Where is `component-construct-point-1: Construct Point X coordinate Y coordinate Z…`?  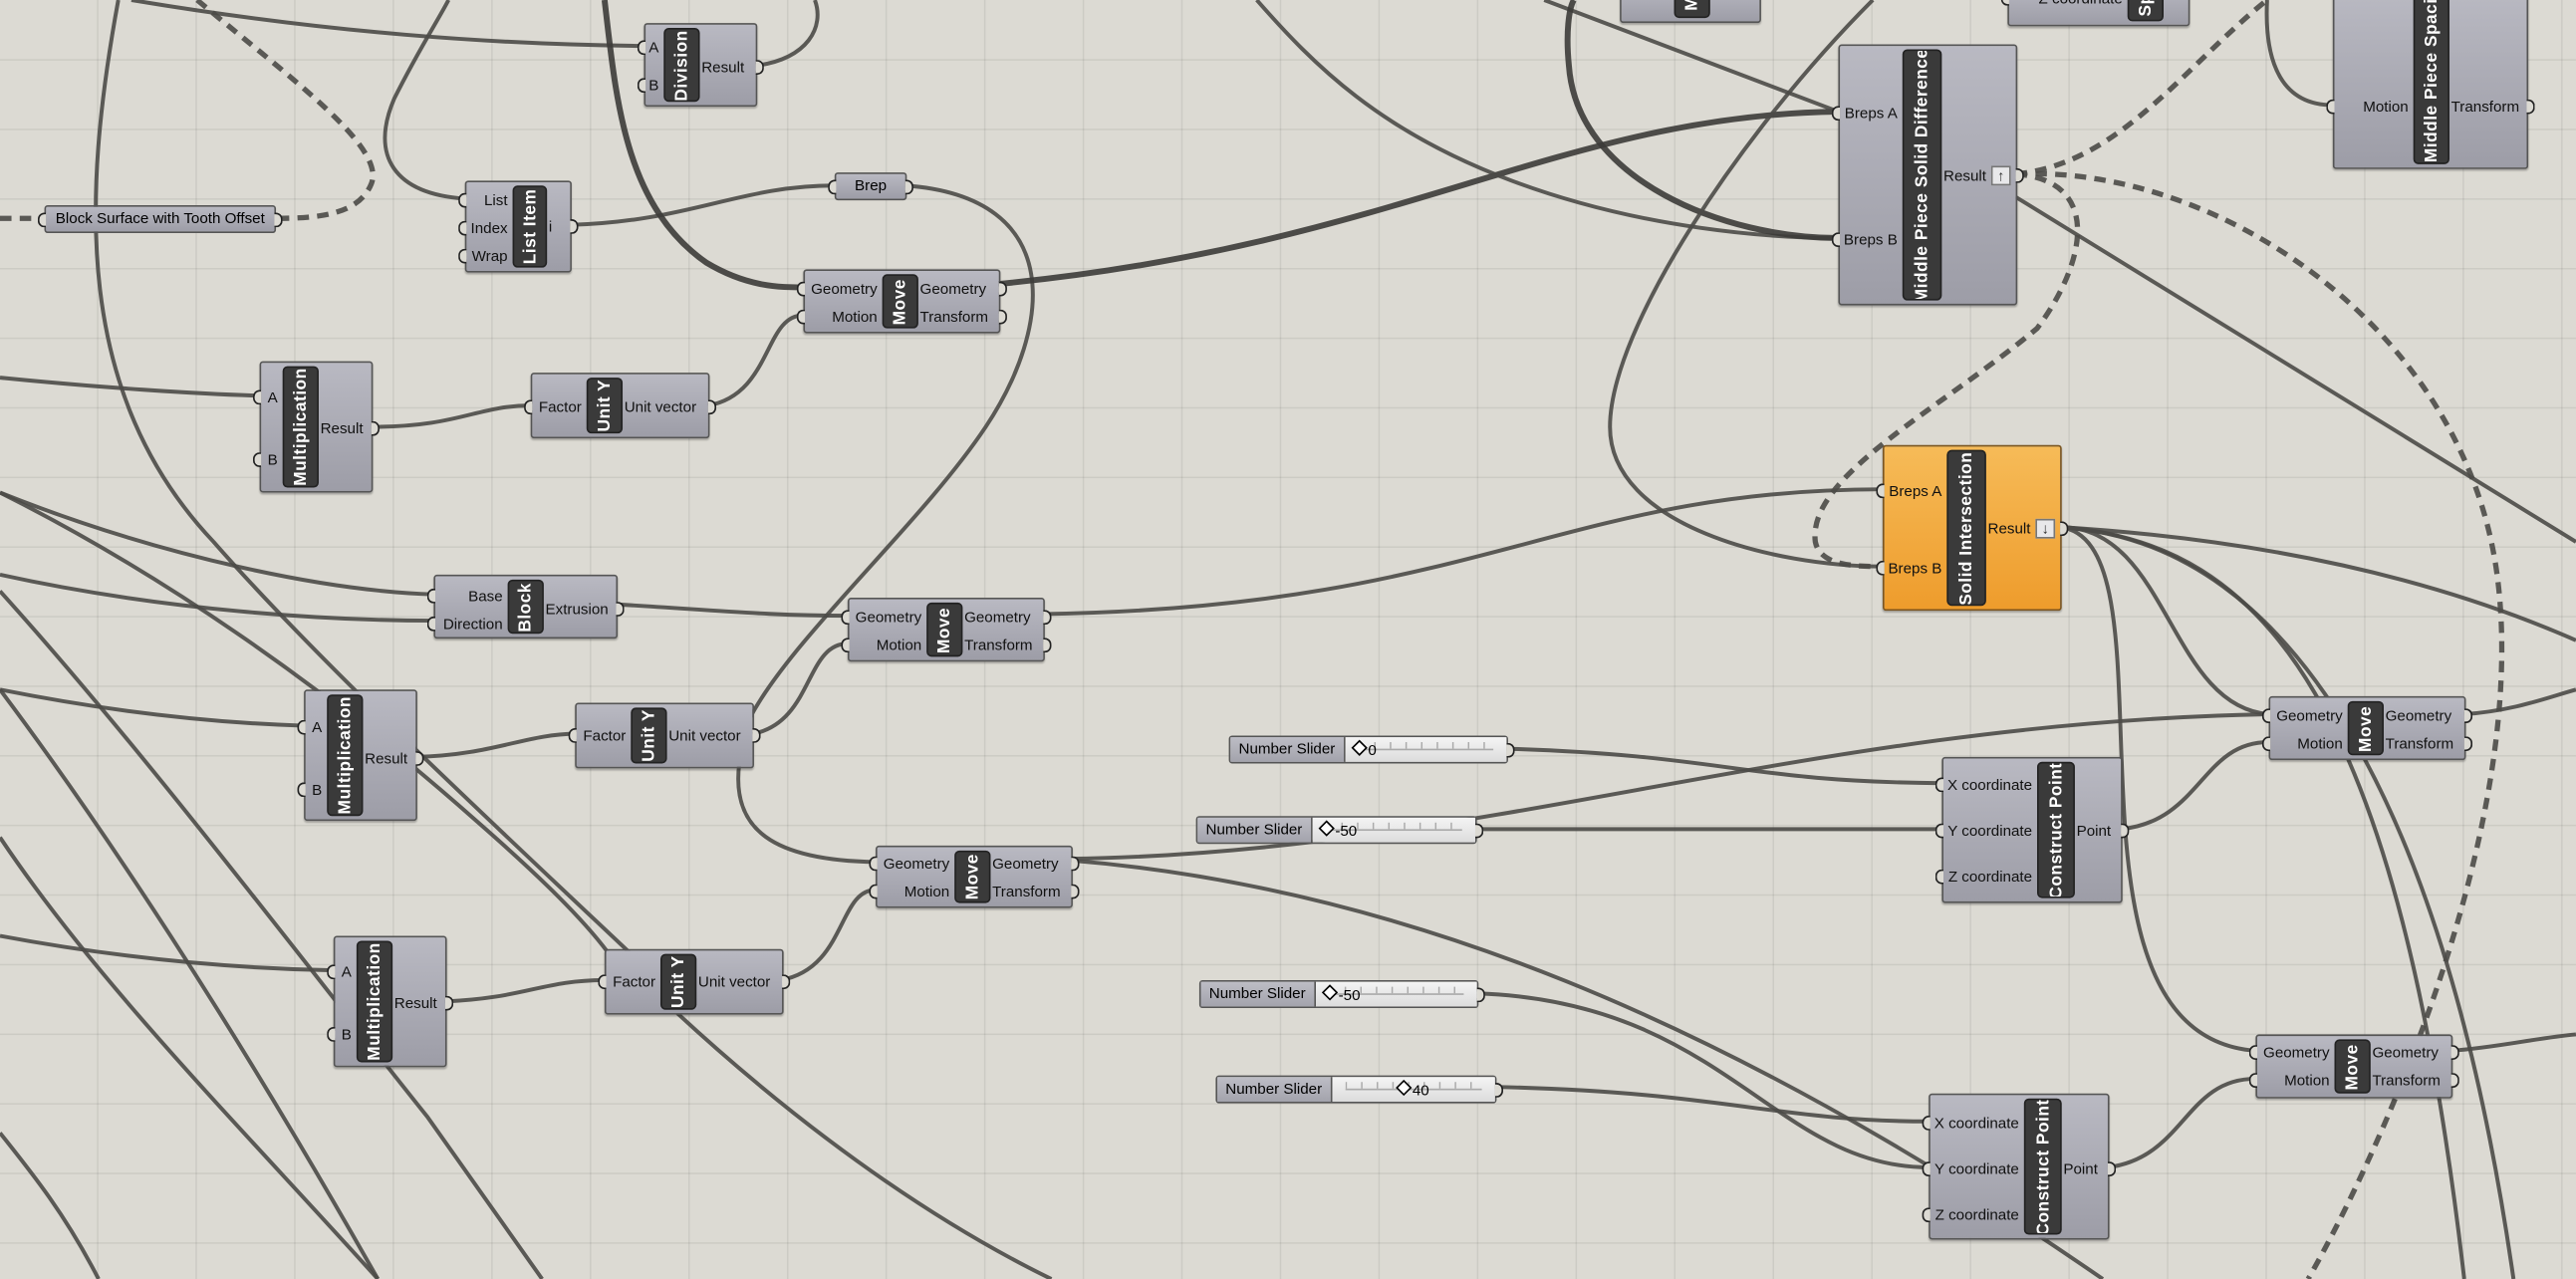 component-construct-point-1: Construct Point X coordinate Y coordinate Z… is located at coordinates (2032, 830).